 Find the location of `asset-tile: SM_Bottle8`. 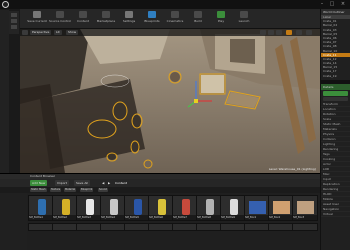

asset-tile: SM_Bottle8 is located at coordinates (209, 208).